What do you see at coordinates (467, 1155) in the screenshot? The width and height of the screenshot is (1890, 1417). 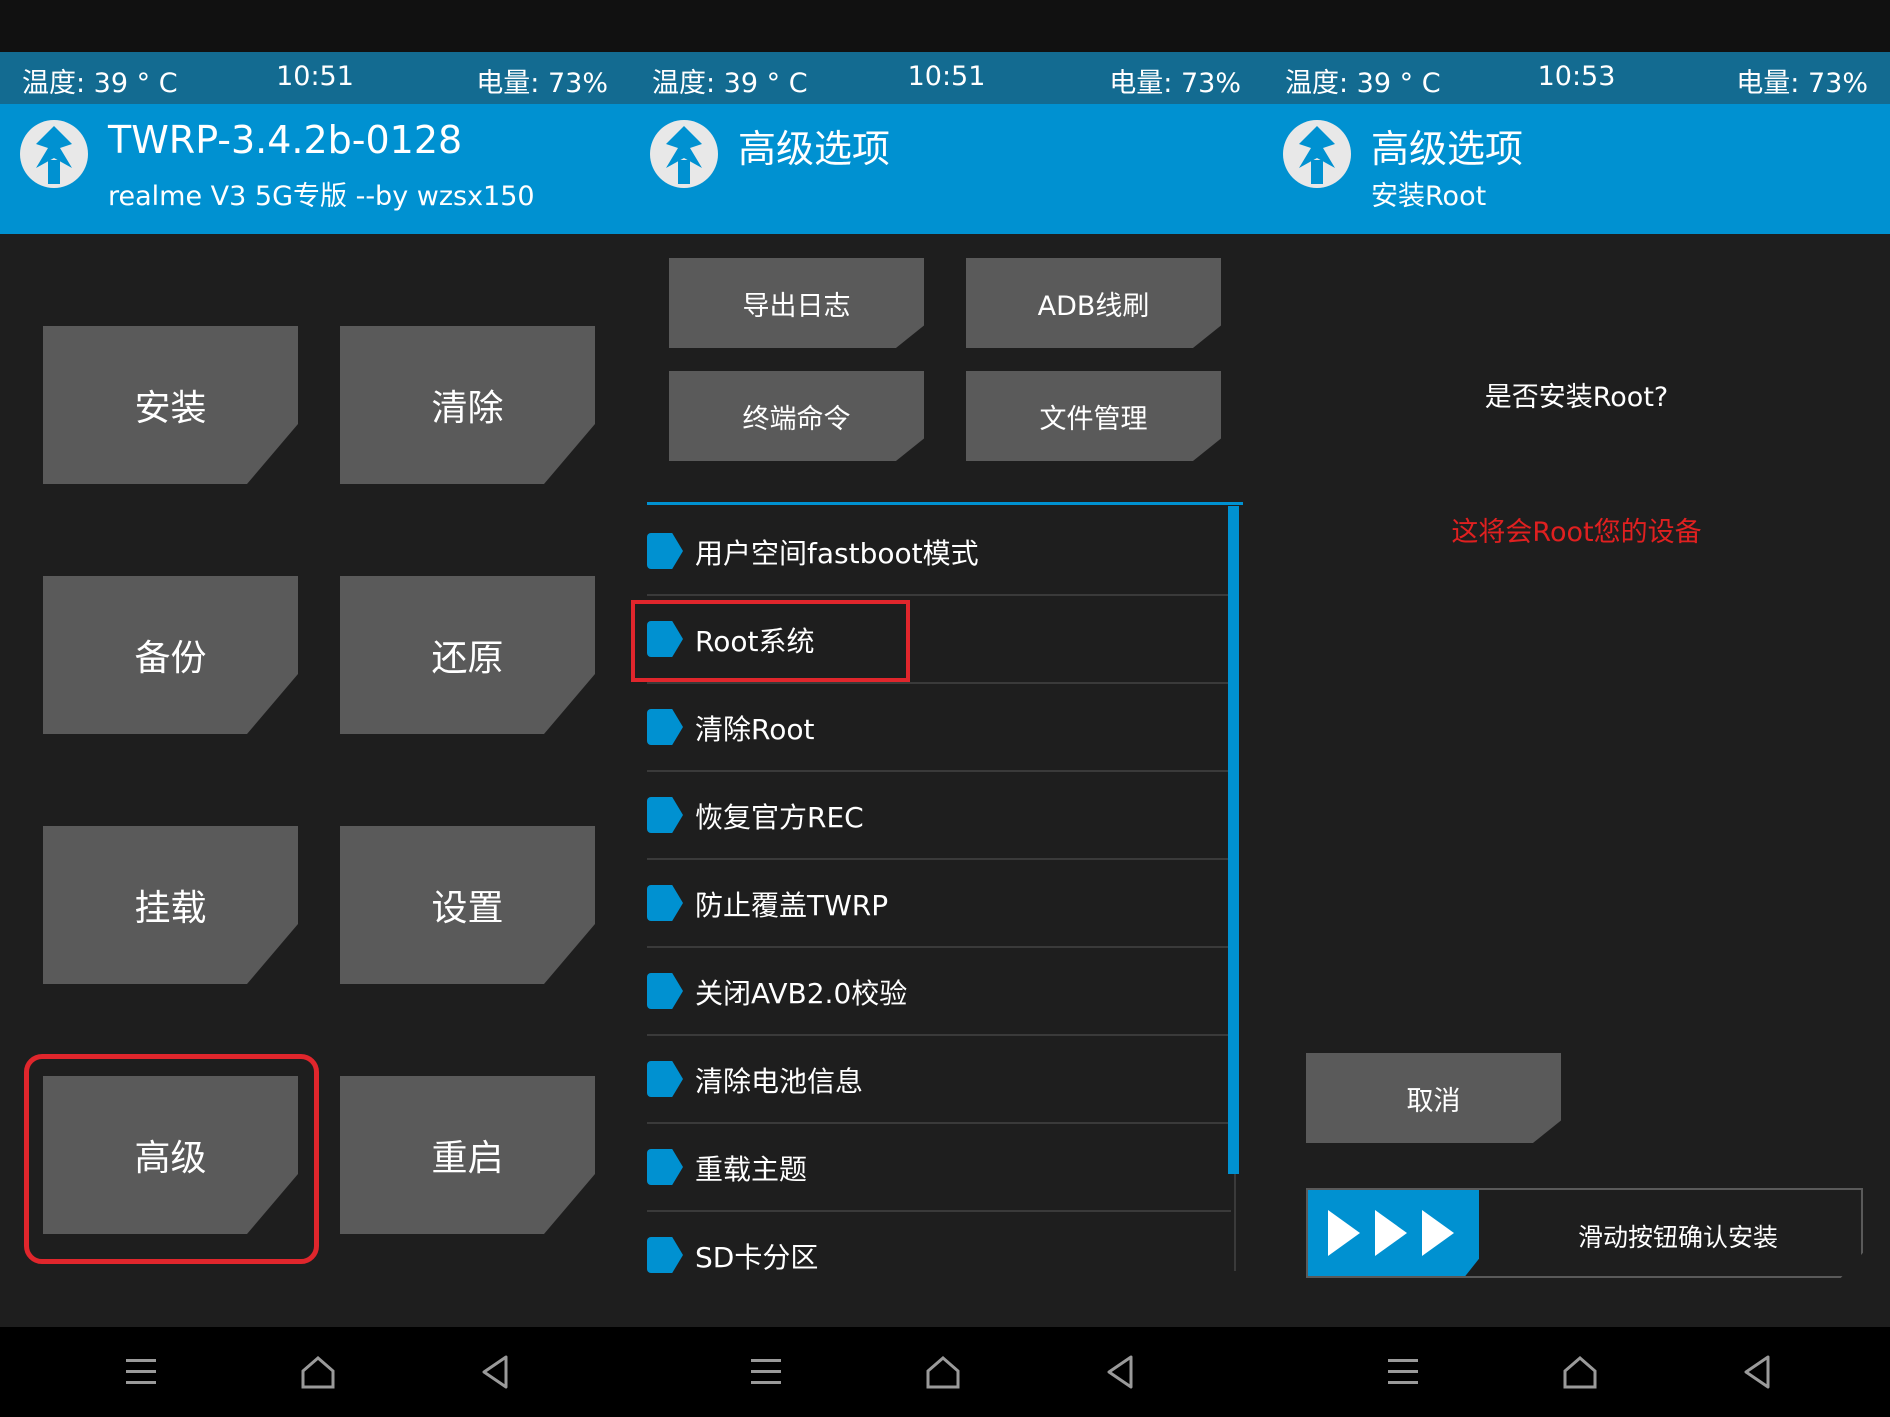 I see `reboot-button: 重启` at bounding box center [467, 1155].